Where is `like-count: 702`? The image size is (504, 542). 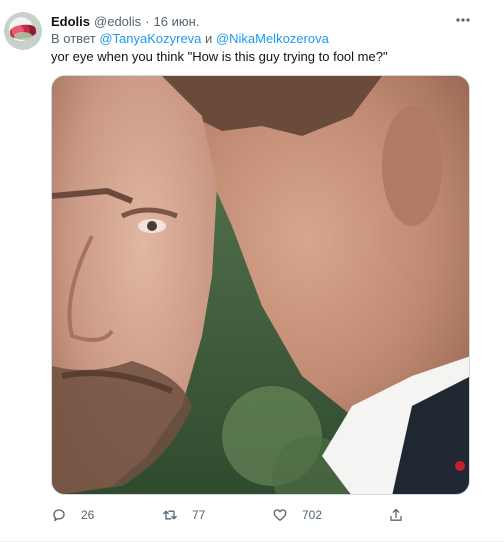 like-count: 702 is located at coordinates (312, 515).